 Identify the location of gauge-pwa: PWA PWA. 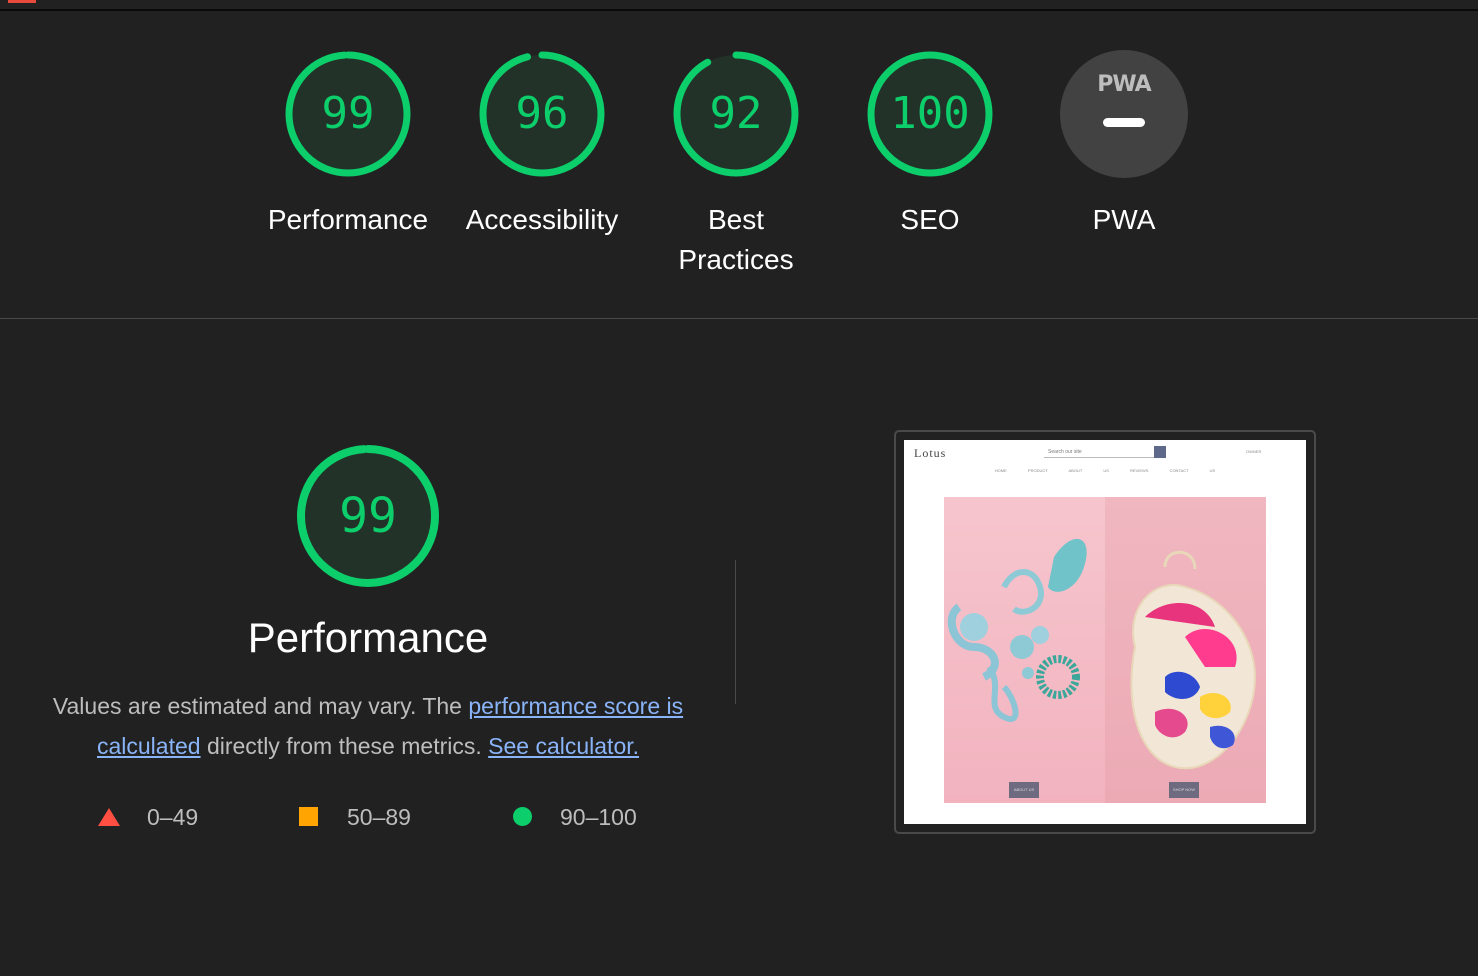
(1124, 145).